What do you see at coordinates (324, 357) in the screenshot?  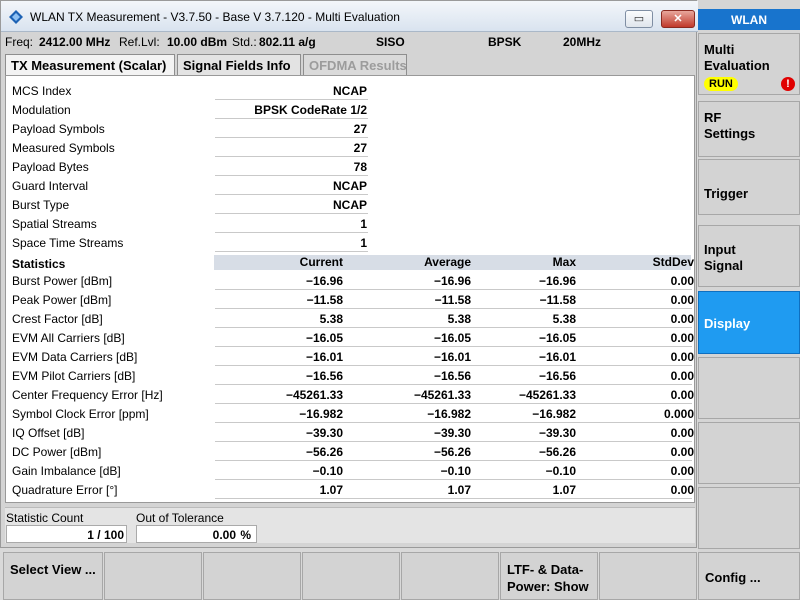 I see `stats-value: −16.01` at bounding box center [324, 357].